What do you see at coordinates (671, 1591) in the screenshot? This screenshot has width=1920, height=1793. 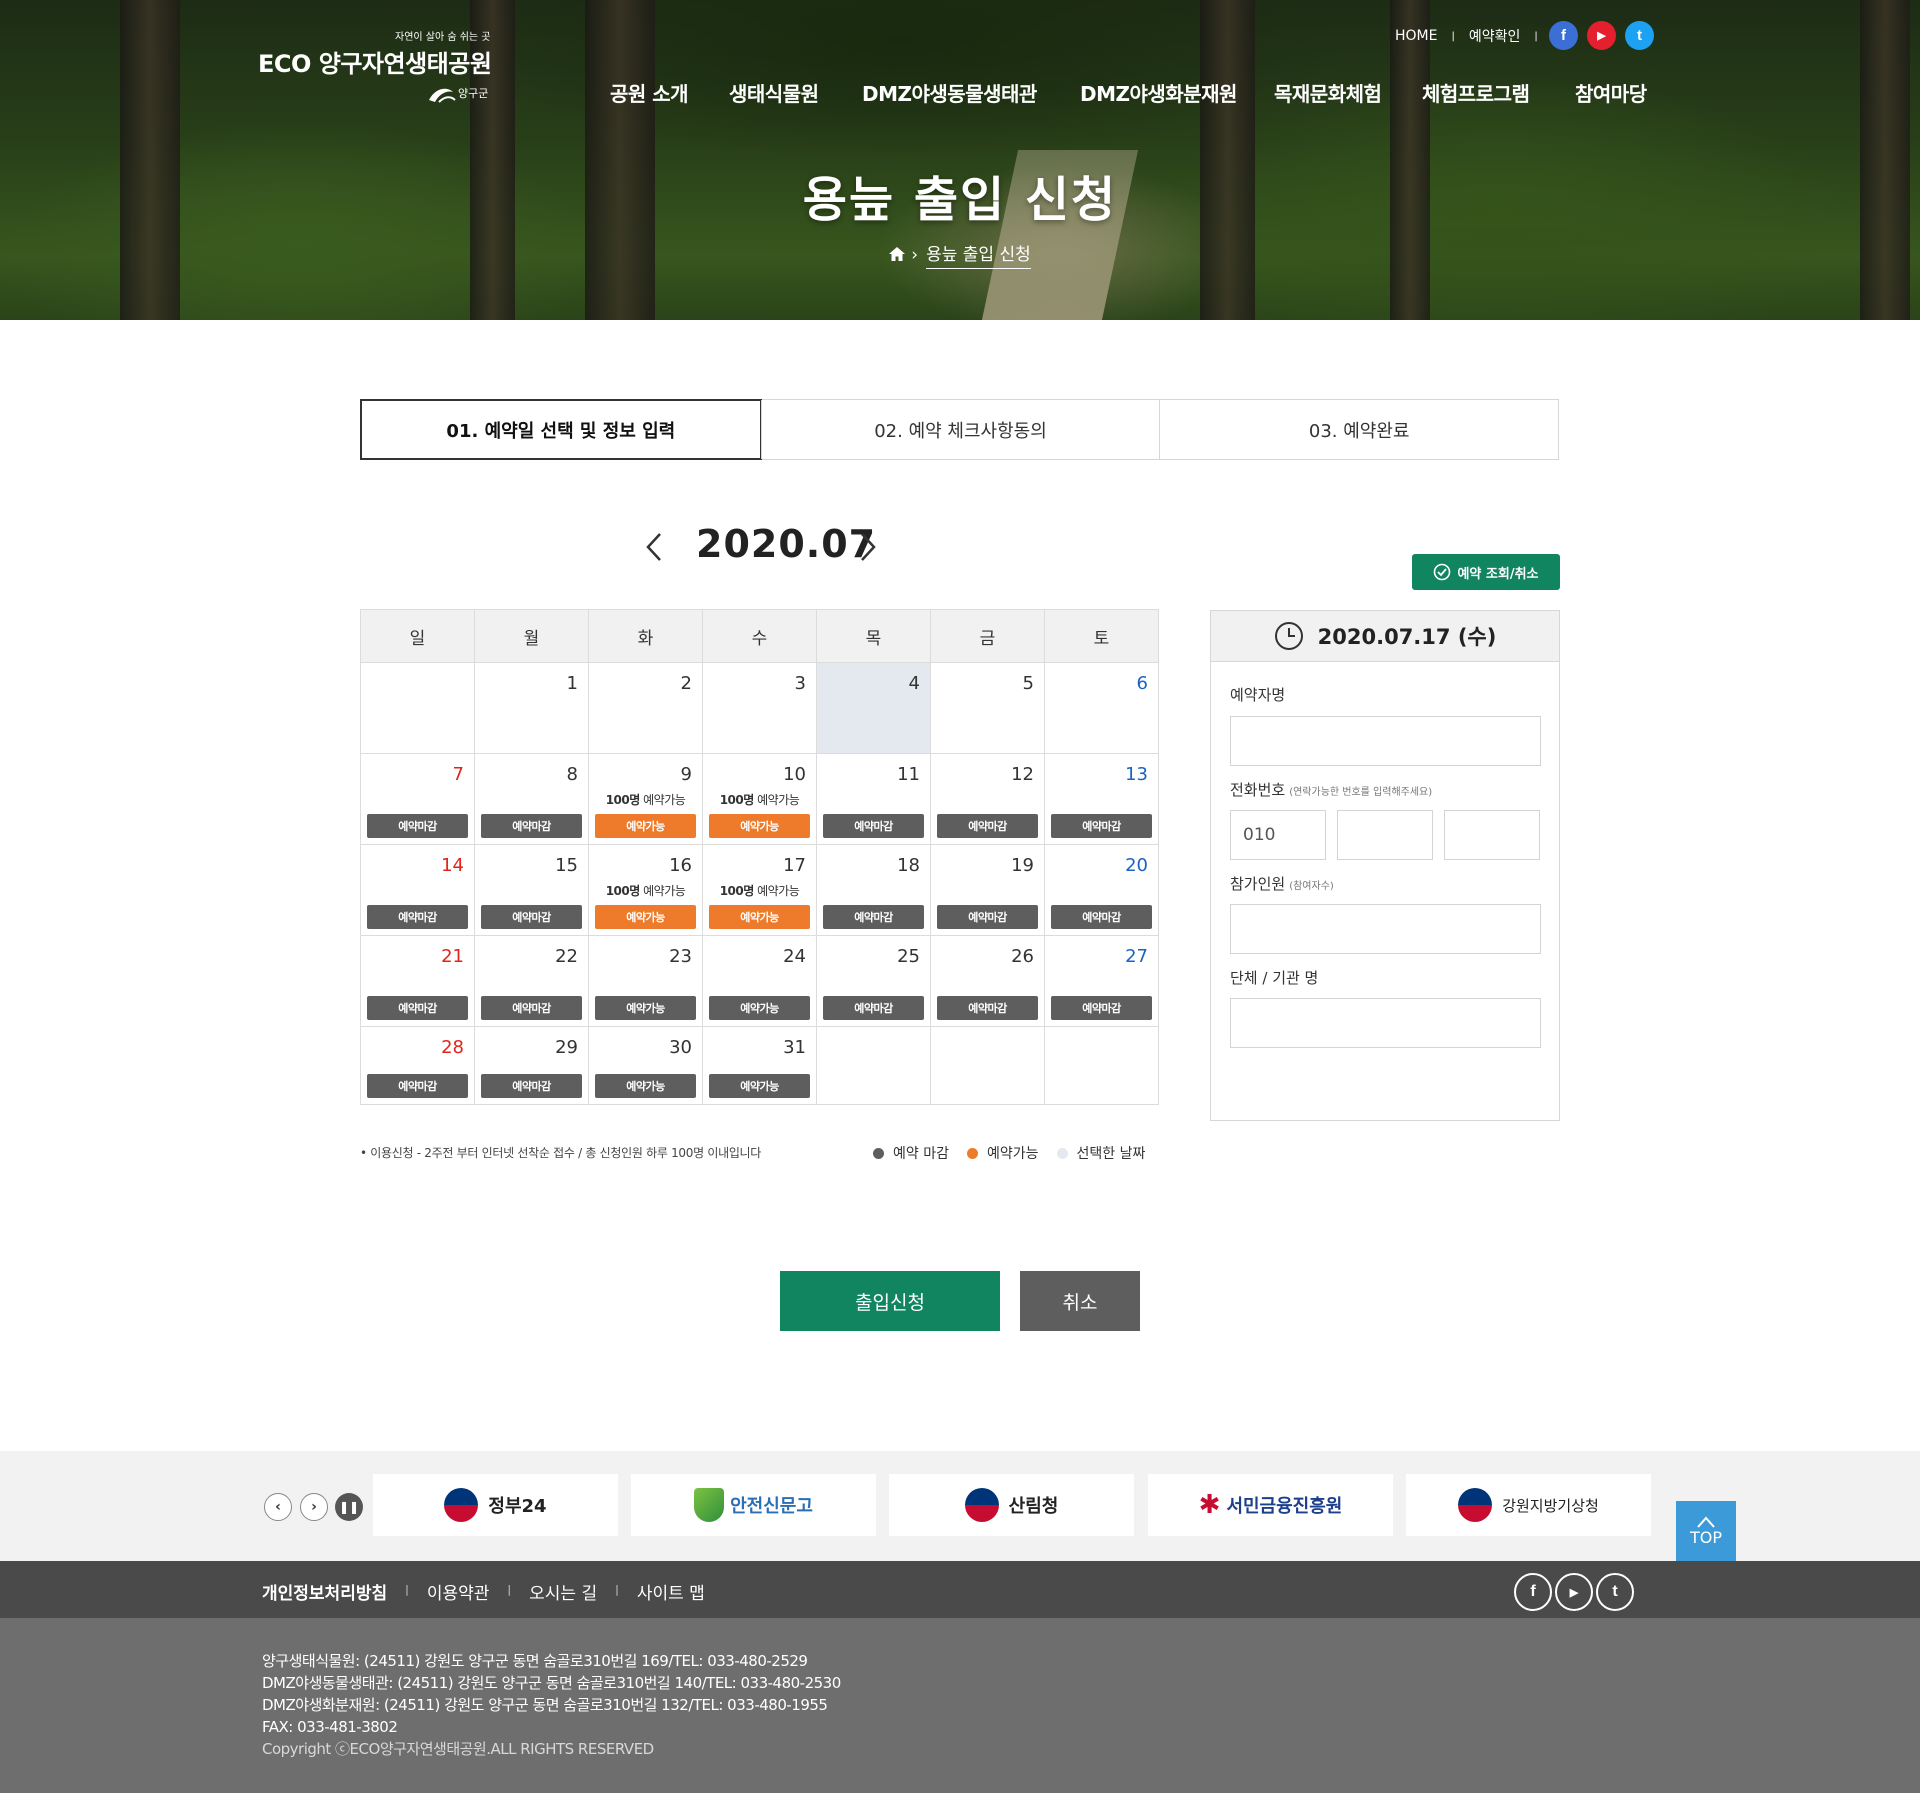 I see `sitemap-link: 사이트 맵` at bounding box center [671, 1591].